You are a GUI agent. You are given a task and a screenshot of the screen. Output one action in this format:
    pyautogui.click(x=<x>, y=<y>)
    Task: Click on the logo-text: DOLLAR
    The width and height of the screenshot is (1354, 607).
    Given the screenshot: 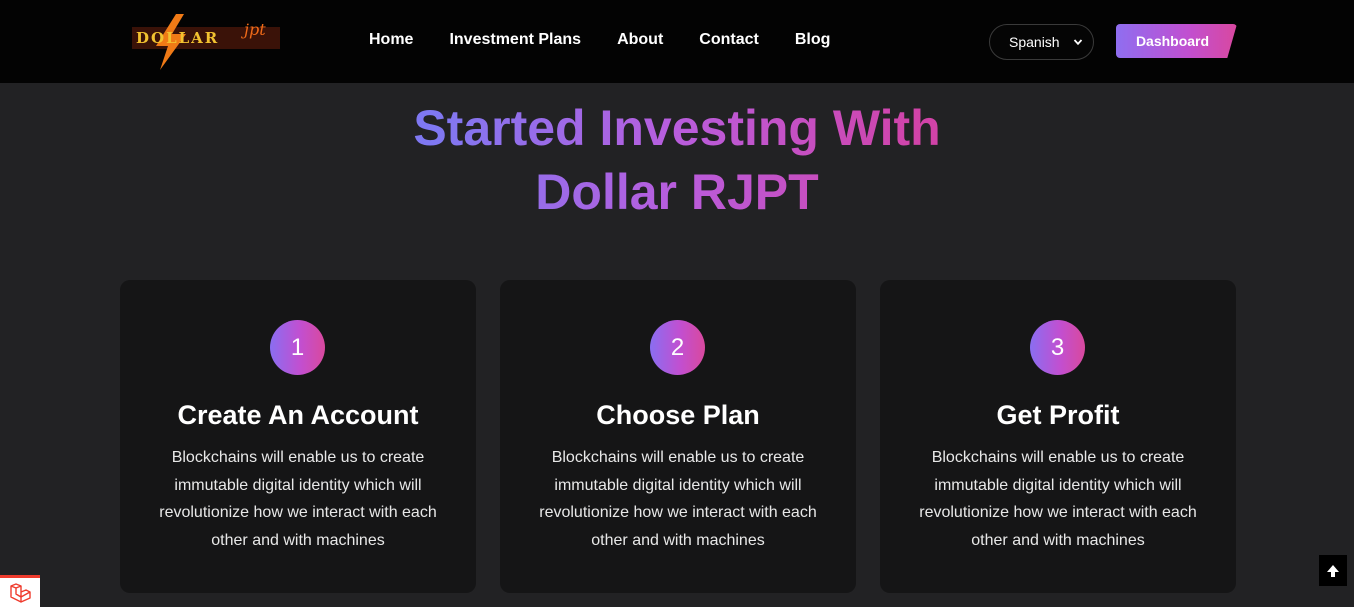 What is the action you would take?
    pyautogui.click(x=178, y=38)
    